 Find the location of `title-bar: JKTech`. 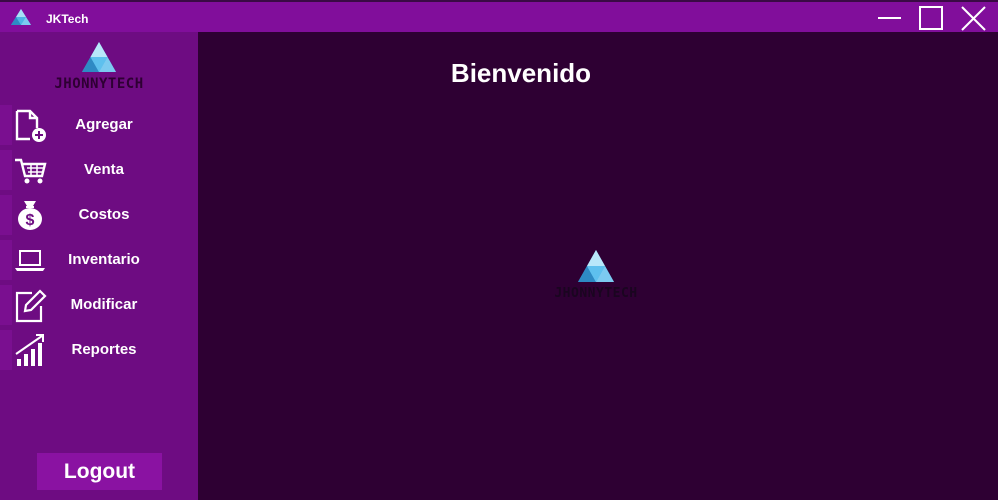

title-bar: JKTech is located at coordinates (499, 16).